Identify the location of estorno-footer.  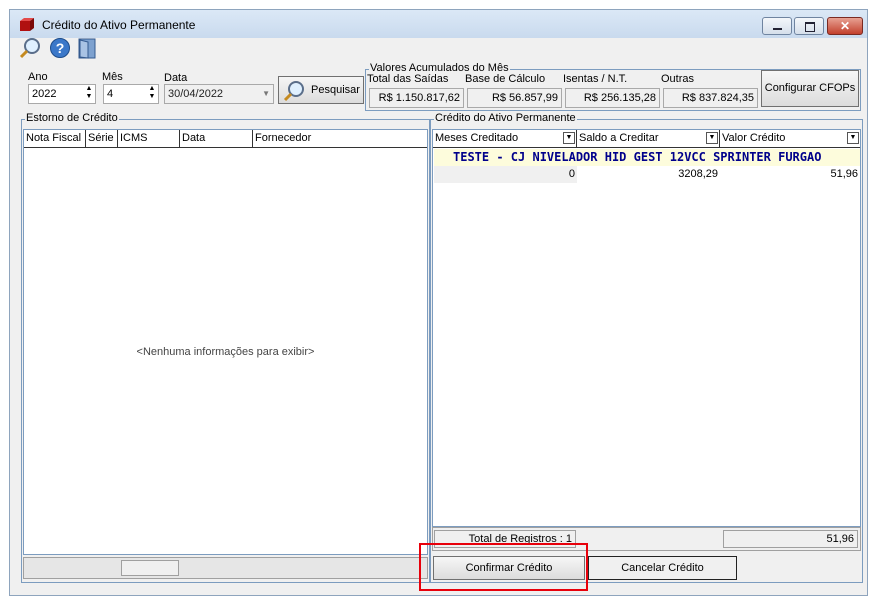
(225, 568).